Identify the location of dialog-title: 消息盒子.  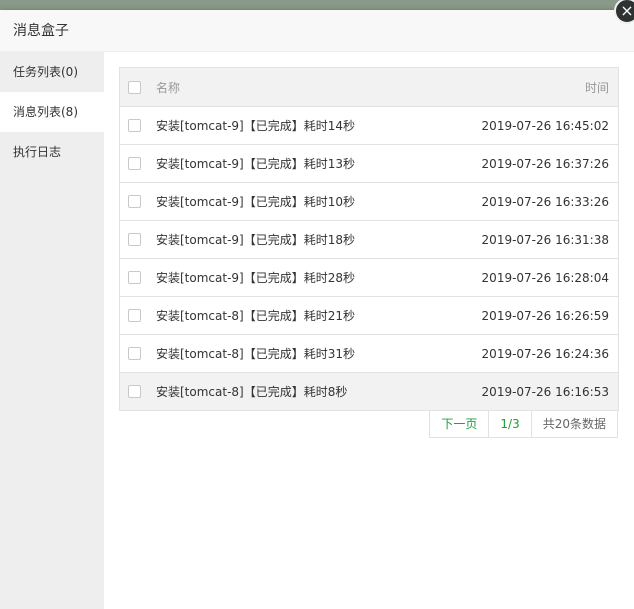
(317, 31).